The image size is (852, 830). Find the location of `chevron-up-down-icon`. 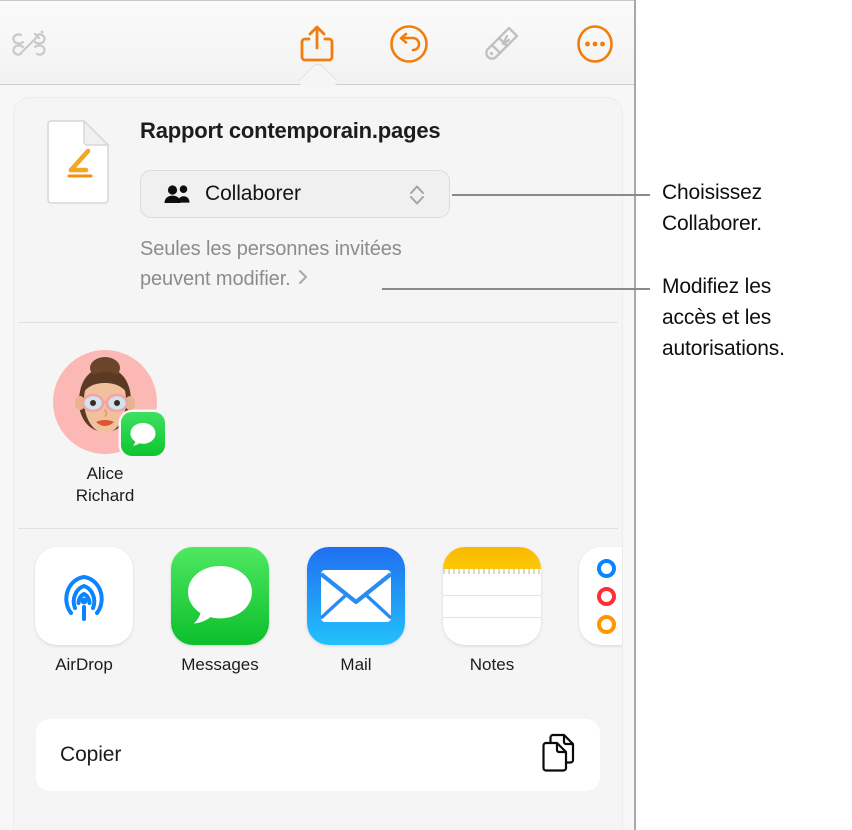

chevron-up-down-icon is located at coordinates (417, 197).